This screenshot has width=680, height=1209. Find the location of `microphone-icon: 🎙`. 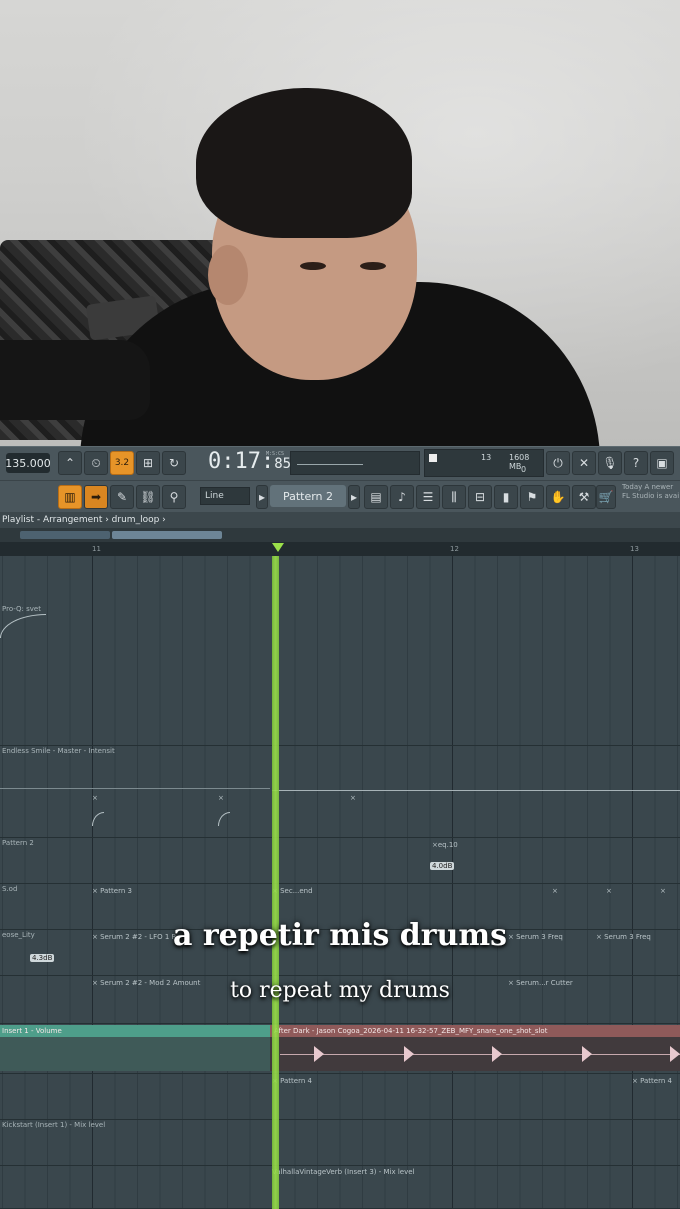

microphone-icon: 🎙 is located at coordinates (610, 463).